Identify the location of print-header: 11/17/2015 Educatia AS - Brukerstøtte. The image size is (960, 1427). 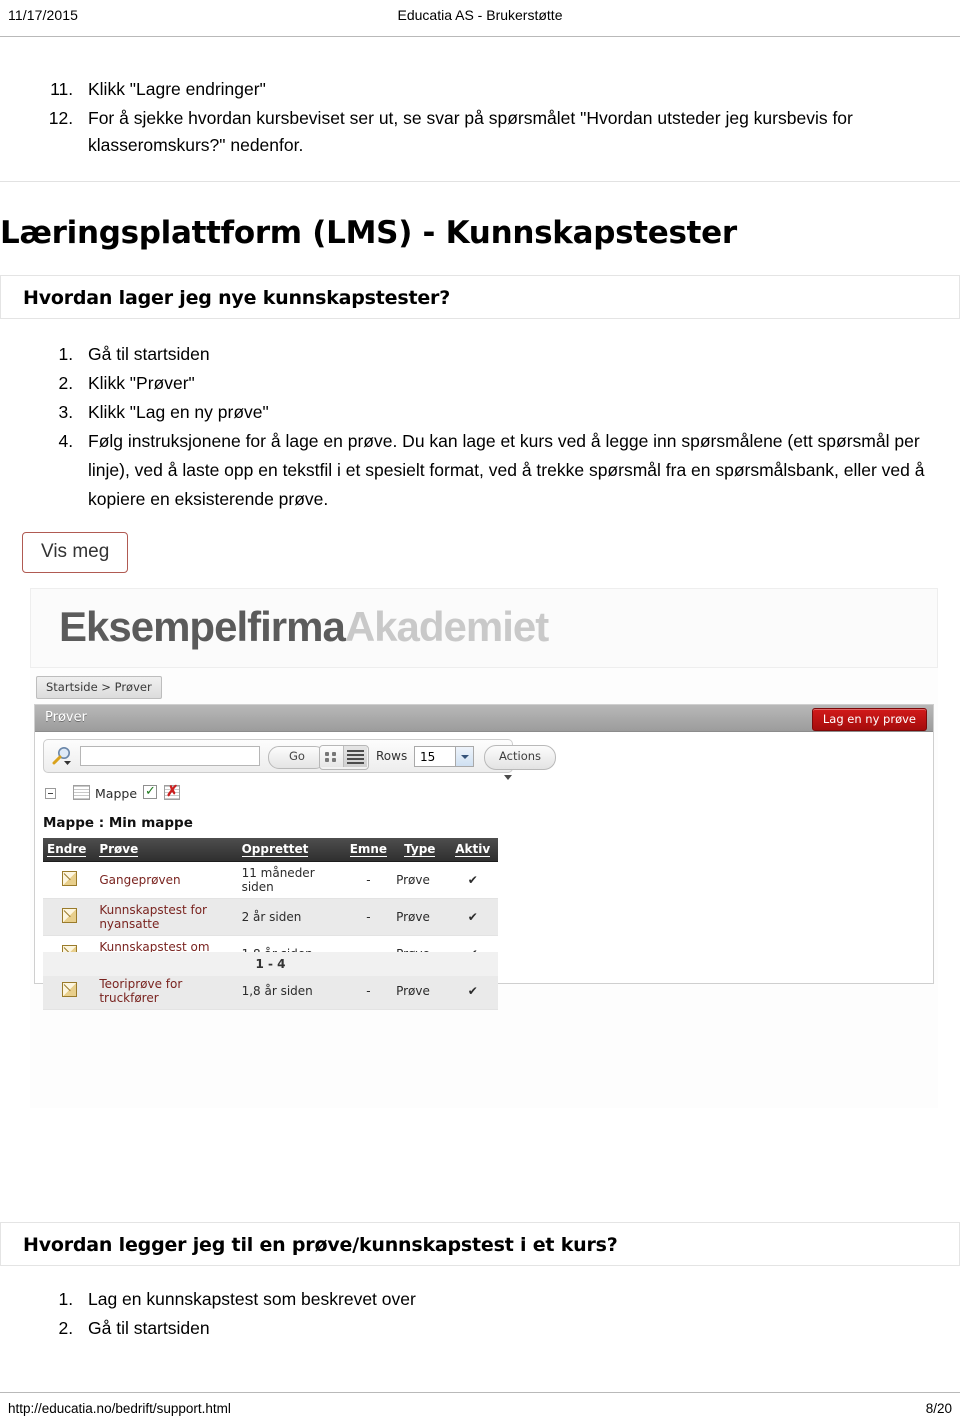
(480, 18).